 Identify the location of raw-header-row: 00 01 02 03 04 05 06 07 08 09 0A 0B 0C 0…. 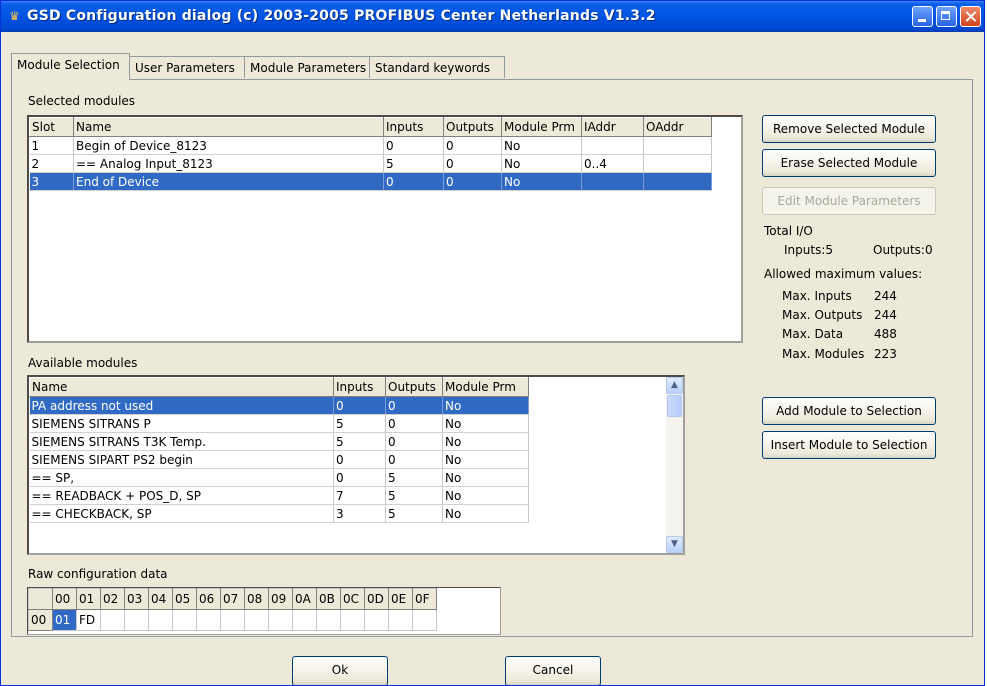
(232, 599).